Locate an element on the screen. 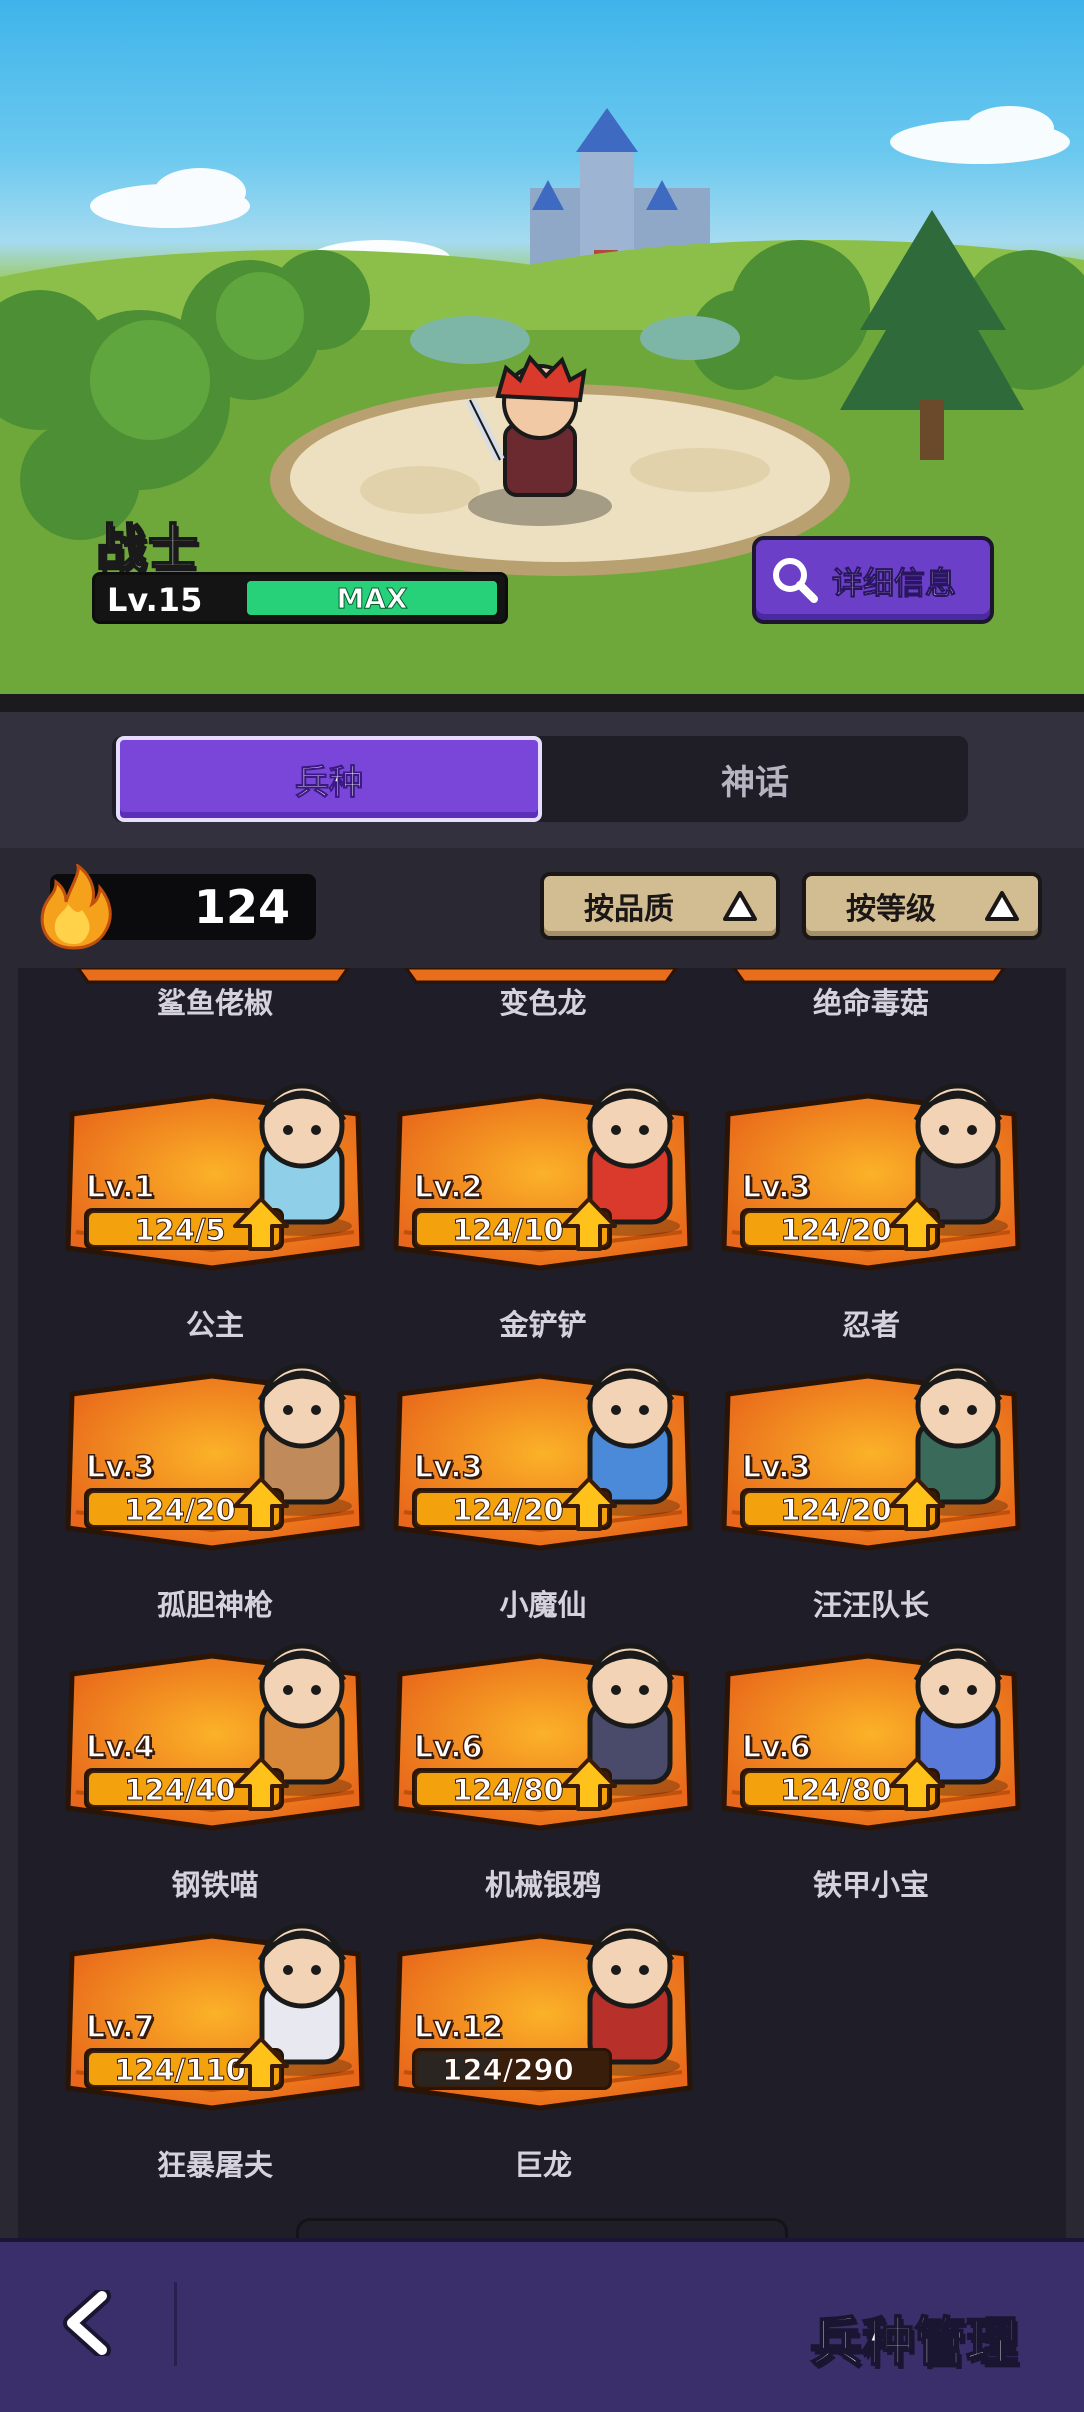 This screenshot has width=1084, height=2412. unit-level: Lv.2 is located at coordinates (448, 1187).